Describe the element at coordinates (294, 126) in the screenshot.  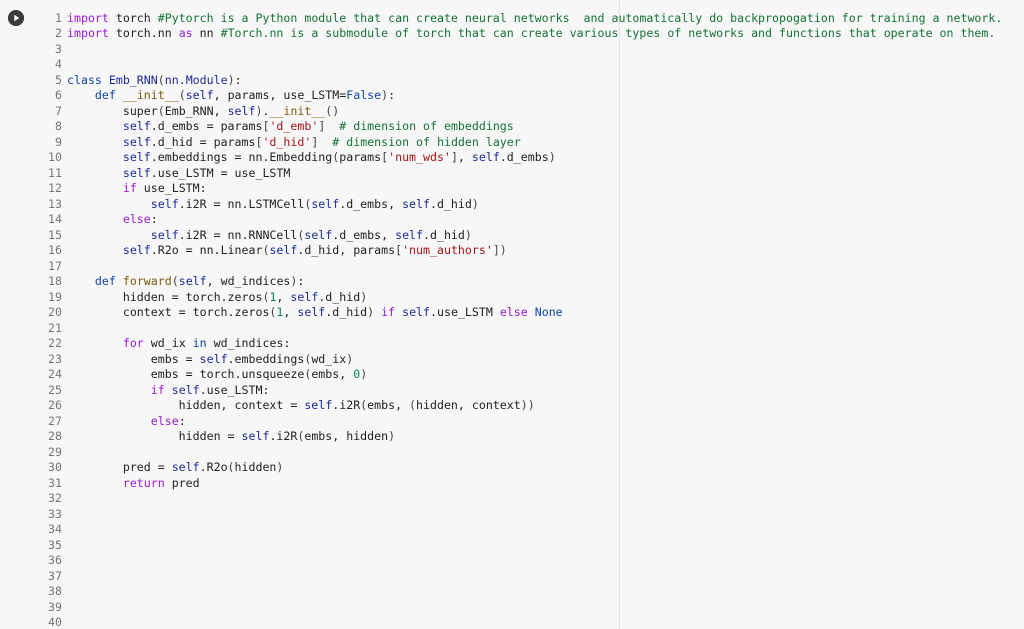
I see `code-token: 'd_emb'` at that location.